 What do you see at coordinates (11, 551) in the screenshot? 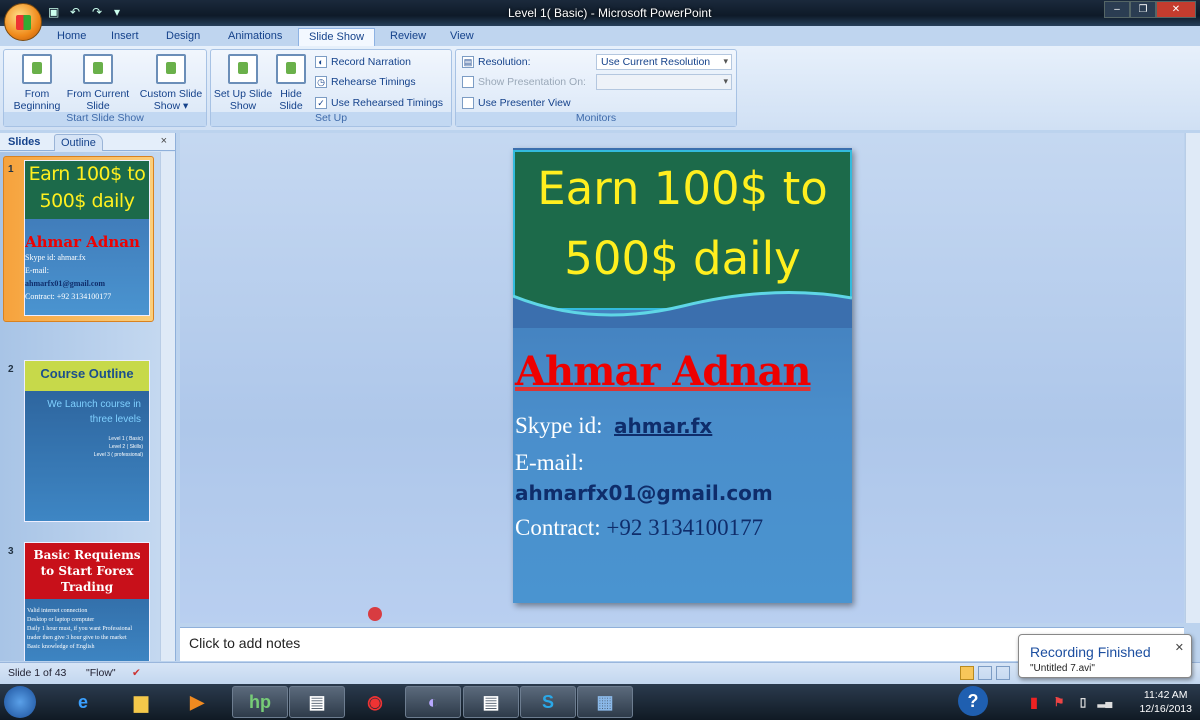
I see `slide-number: 3` at bounding box center [11, 551].